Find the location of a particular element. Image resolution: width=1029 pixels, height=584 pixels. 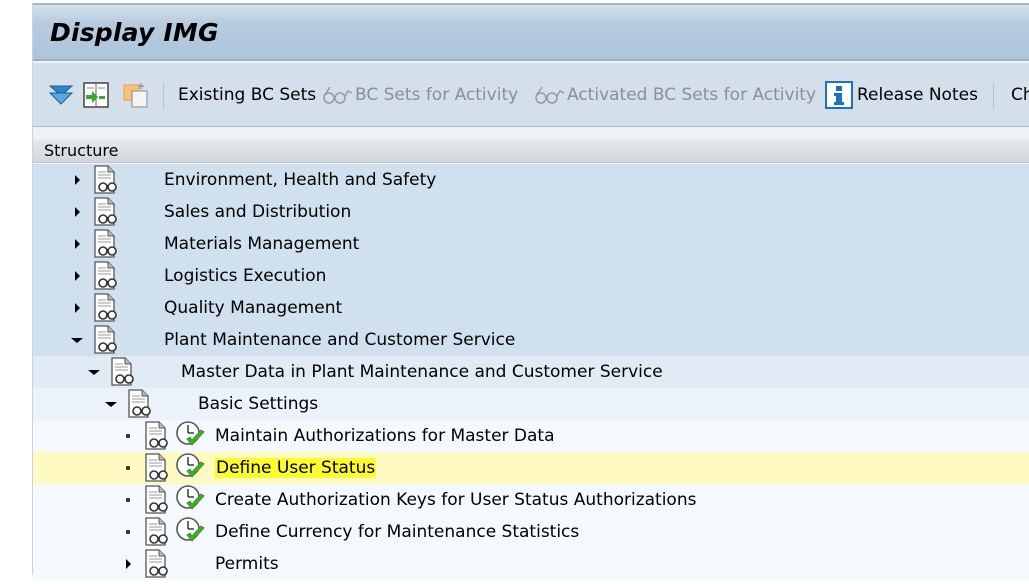

search-highlight: Define User Status is located at coordinates (296, 468).